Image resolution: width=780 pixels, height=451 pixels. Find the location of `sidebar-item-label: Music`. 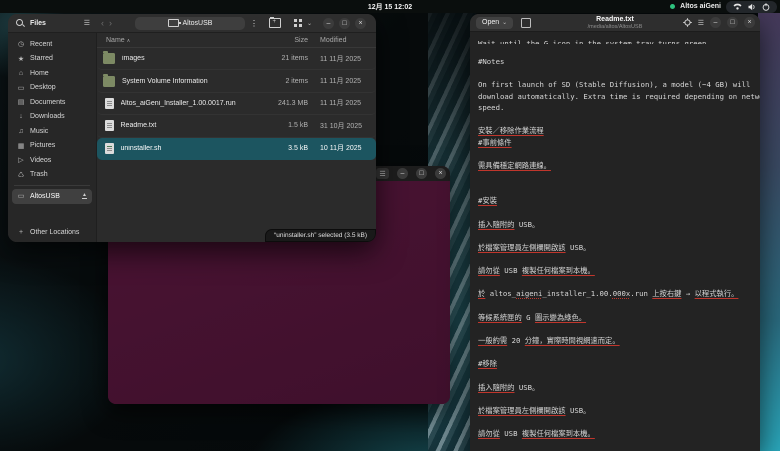

sidebar-item-label: Music is located at coordinates (39, 131).